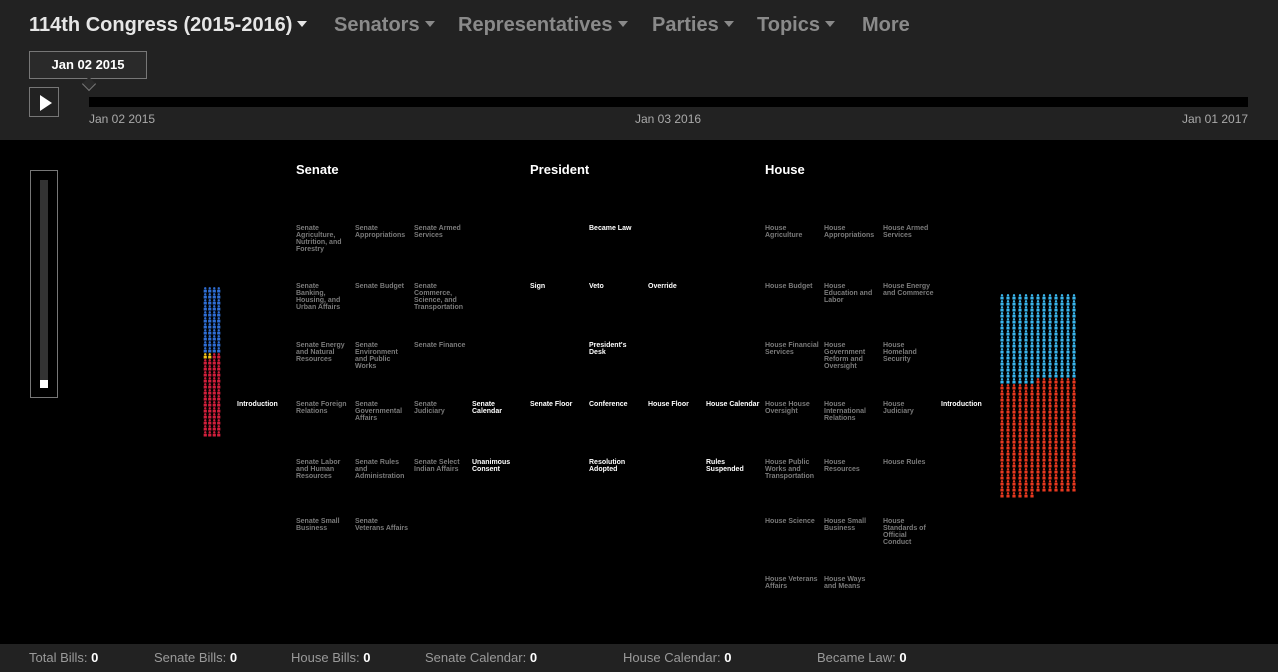 Image resolution: width=1278 pixels, height=672 pixels. I want to click on house-oversight-node: House House Oversight, so click(792, 408).